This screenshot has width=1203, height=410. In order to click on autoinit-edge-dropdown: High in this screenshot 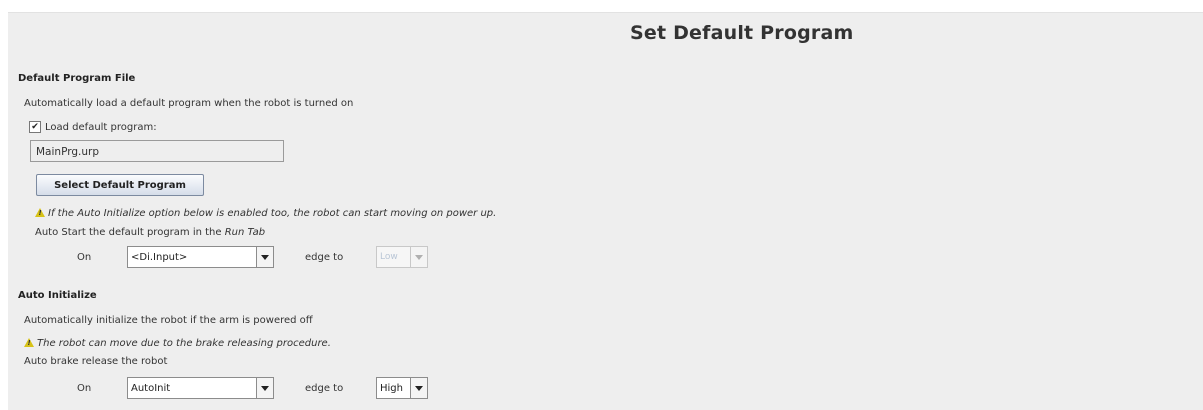, I will do `click(402, 388)`.